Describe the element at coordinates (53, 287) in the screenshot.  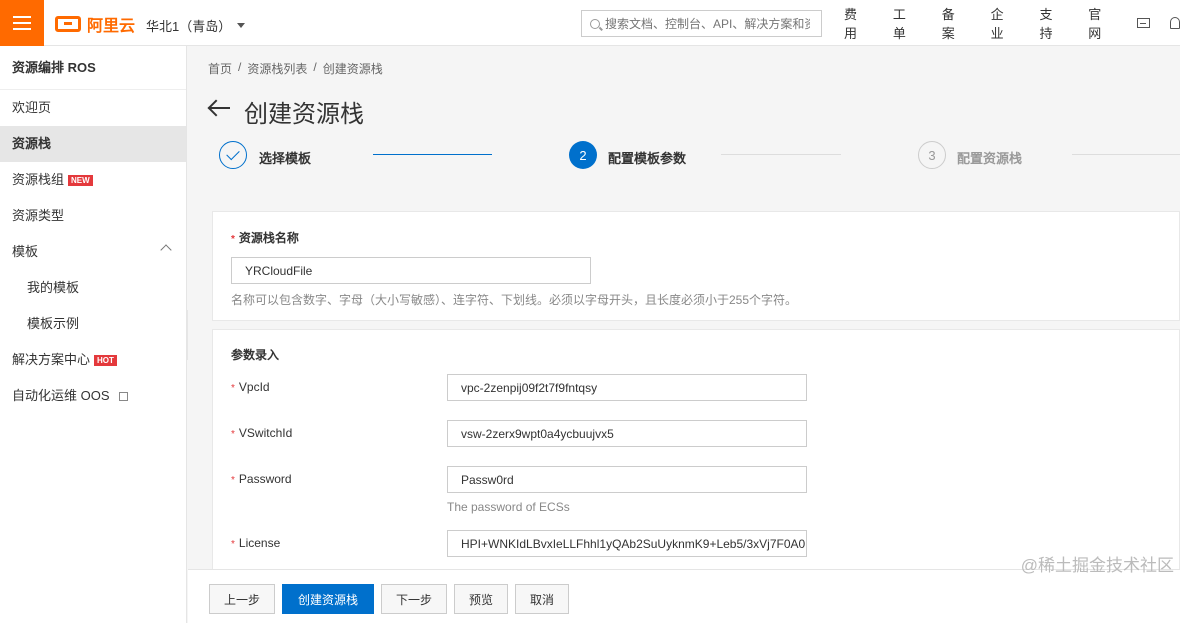
I see `sidebar-item-label: 我的模板` at that location.